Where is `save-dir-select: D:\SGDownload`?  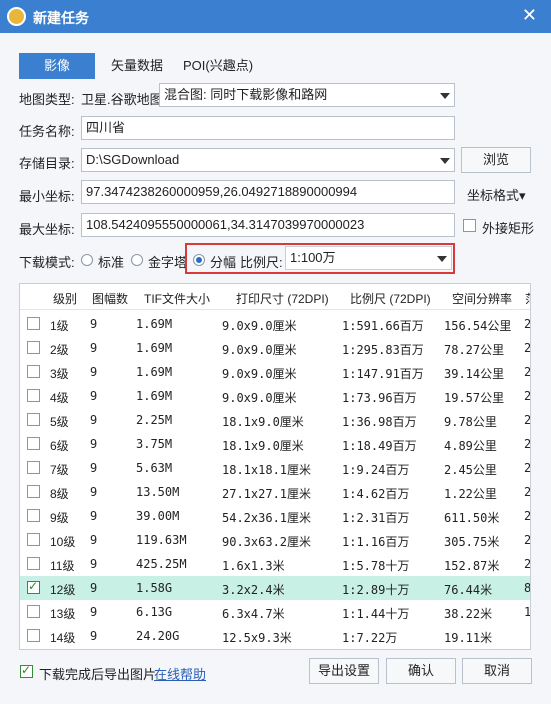
save-dir-select: D:\SGDownload is located at coordinates (268, 160).